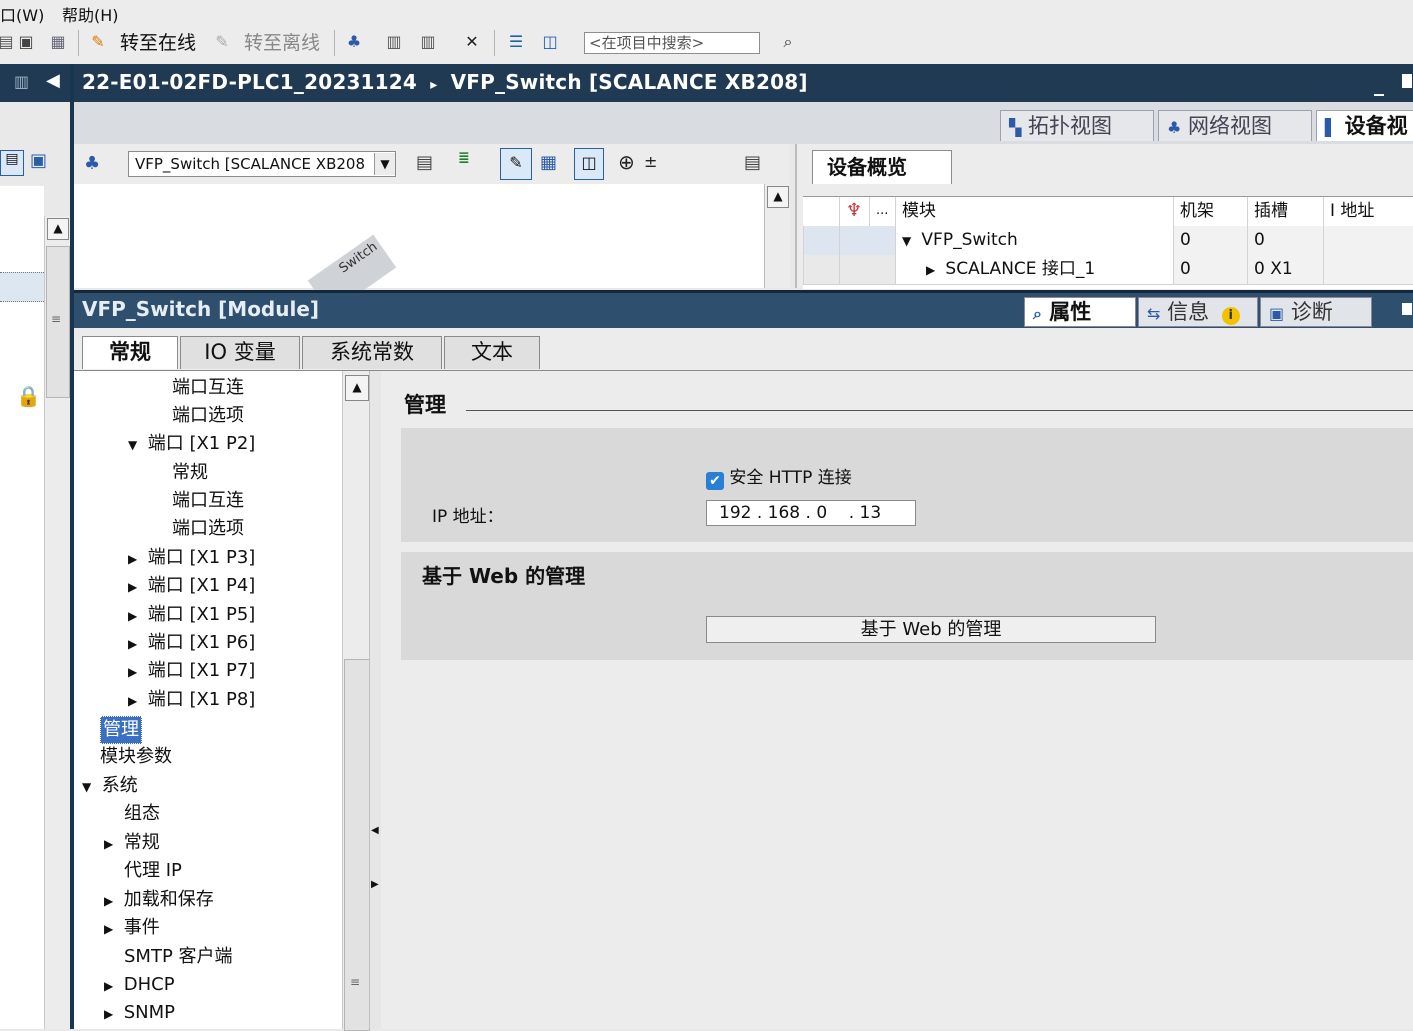 This screenshot has height=1031, width=1413. What do you see at coordinates (53, 80) in the screenshot?
I see `collapse-arrow-icon: ◀` at bounding box center [53, 80].